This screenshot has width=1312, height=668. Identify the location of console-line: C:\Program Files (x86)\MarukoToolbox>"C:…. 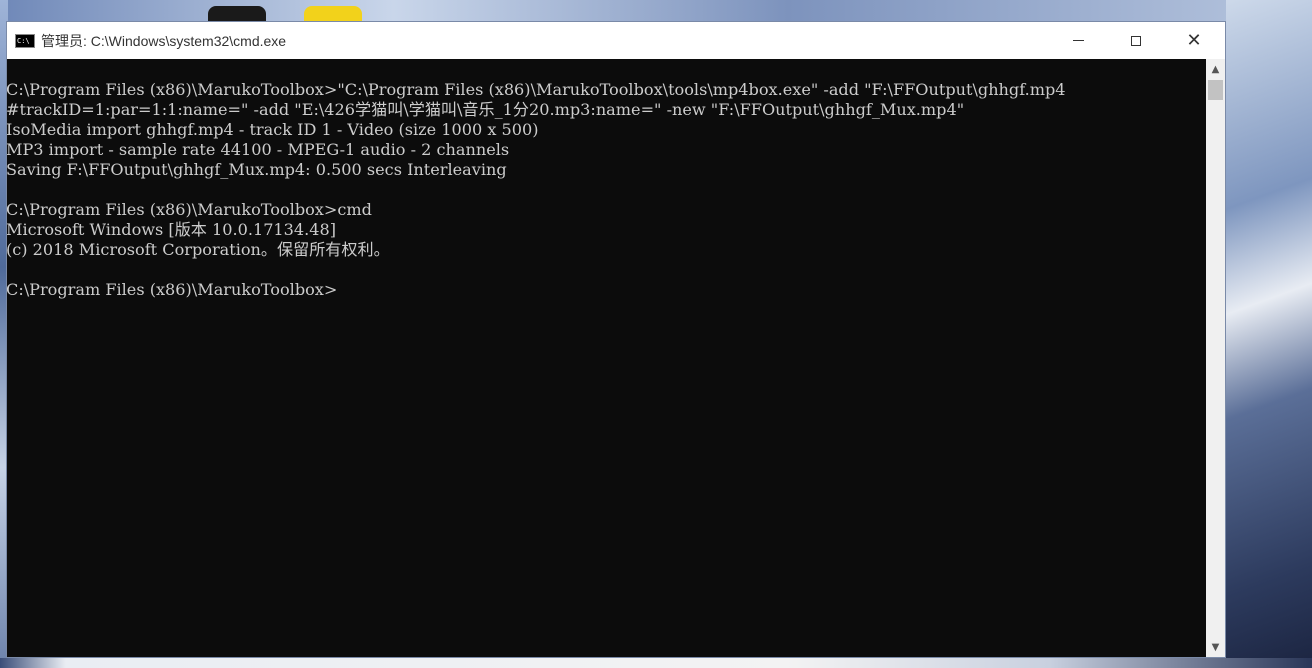
(536, 89).